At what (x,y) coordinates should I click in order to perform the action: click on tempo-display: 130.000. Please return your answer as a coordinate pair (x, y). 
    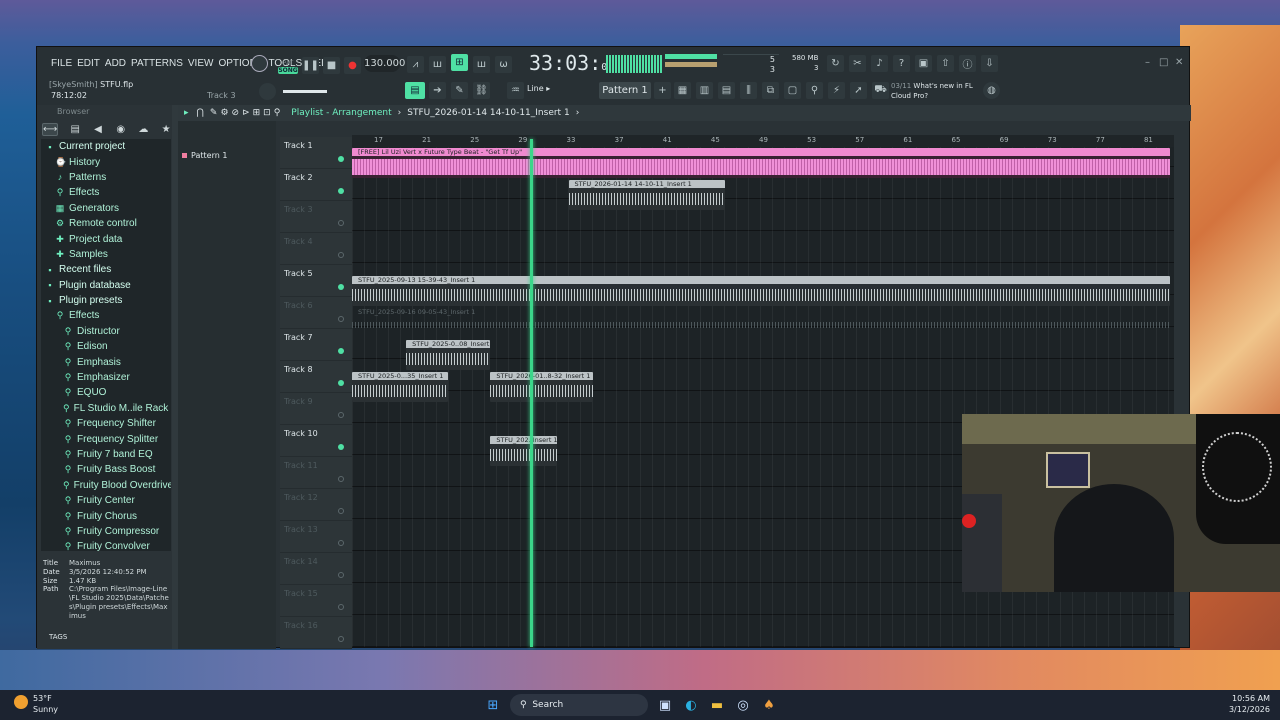
    Looking at the image, I should click on (384, 63).